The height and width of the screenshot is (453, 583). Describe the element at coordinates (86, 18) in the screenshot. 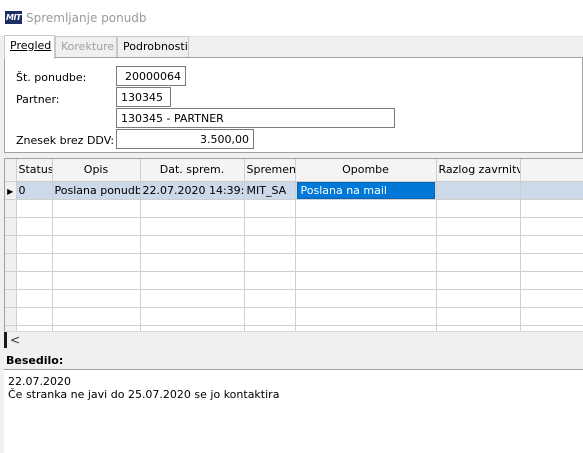

I see `window-title: Spremljanje ponudb` at that location.